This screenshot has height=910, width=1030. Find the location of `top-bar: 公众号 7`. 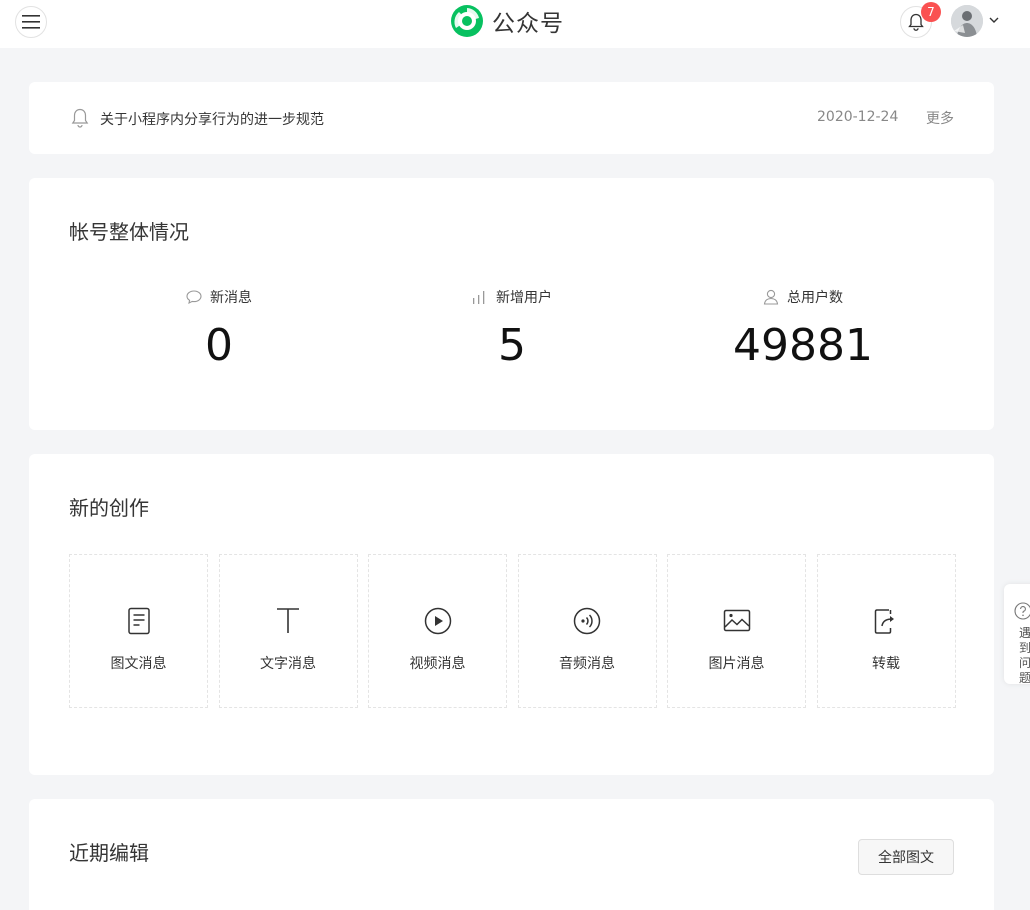

top-bar: 公众号 7 is located at coordinates (515, 24).